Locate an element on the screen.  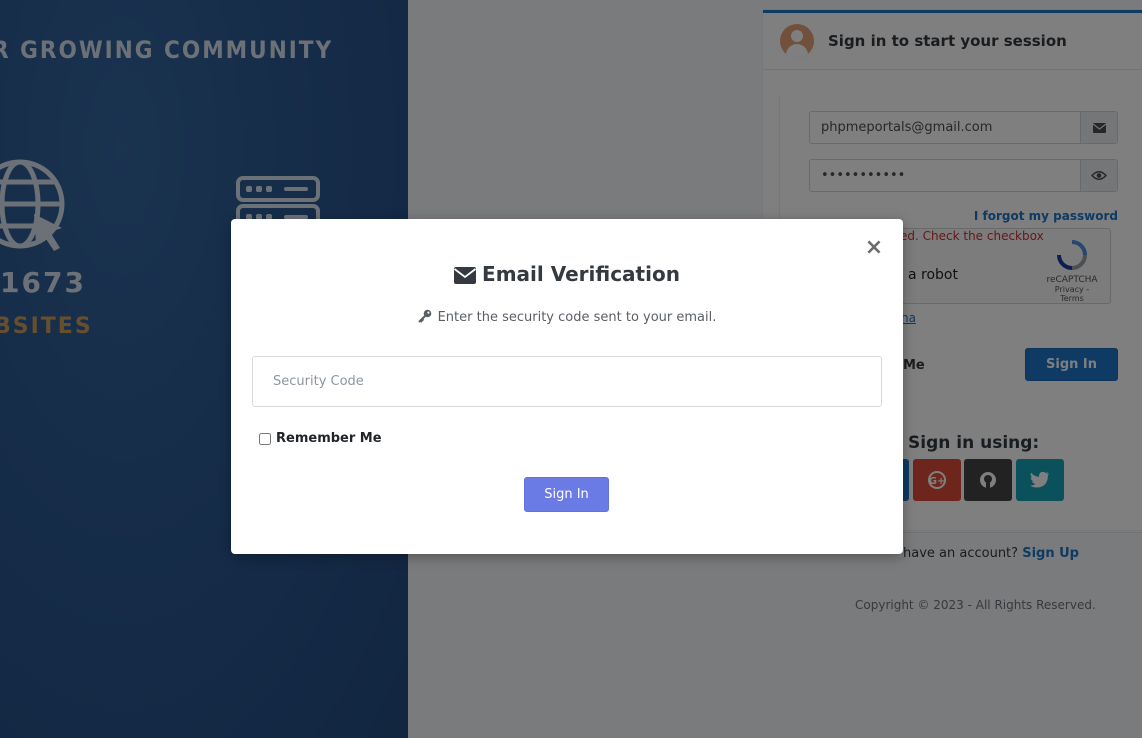
key-icon is located at coordinates (424, 318).